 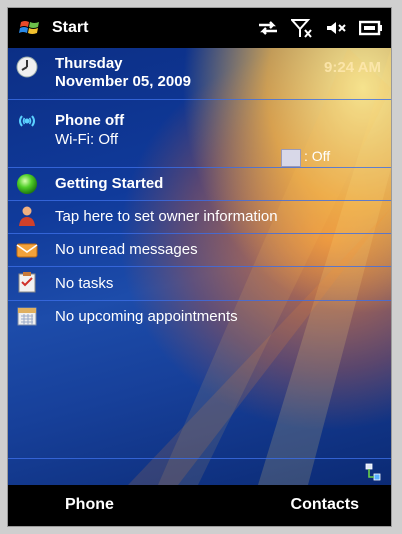 I want to click on wireless-antenna-icon, so click(x=27, y=121).